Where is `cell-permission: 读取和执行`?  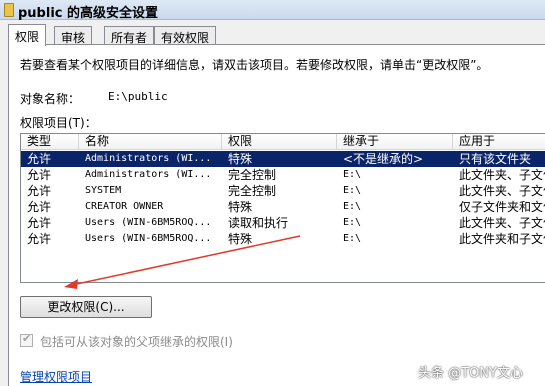
cell-permission: 读取和执行 is located at coordinates (258, 223).